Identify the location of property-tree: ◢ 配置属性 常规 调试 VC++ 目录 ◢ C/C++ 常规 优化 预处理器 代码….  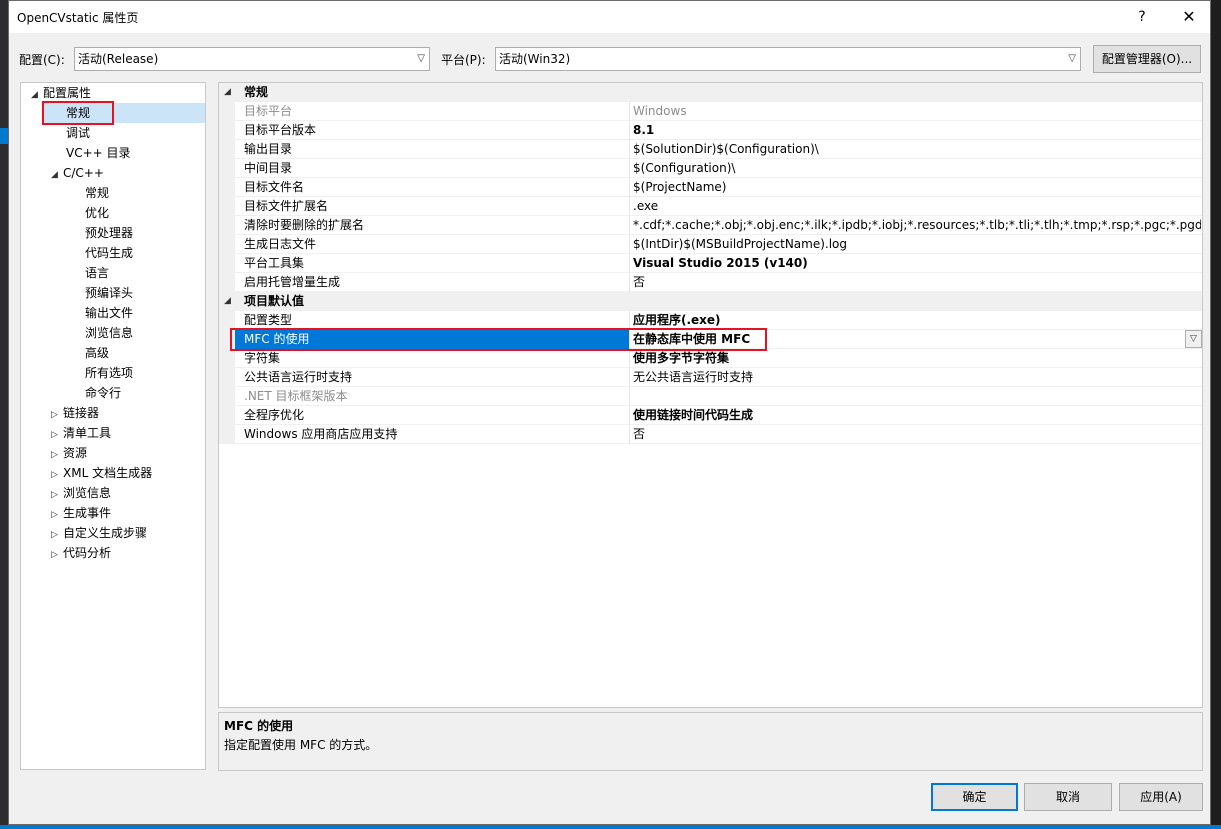
(113, 426).